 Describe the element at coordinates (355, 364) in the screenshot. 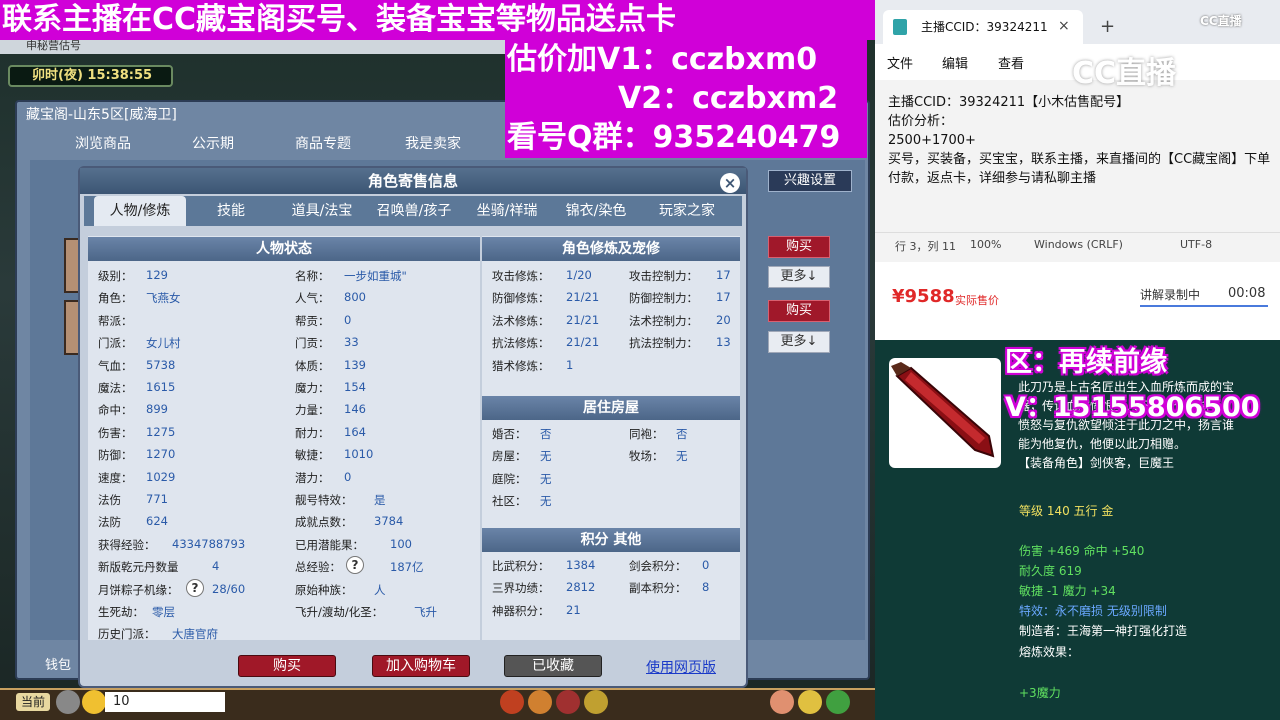

I see `status-value: 139` at that location.